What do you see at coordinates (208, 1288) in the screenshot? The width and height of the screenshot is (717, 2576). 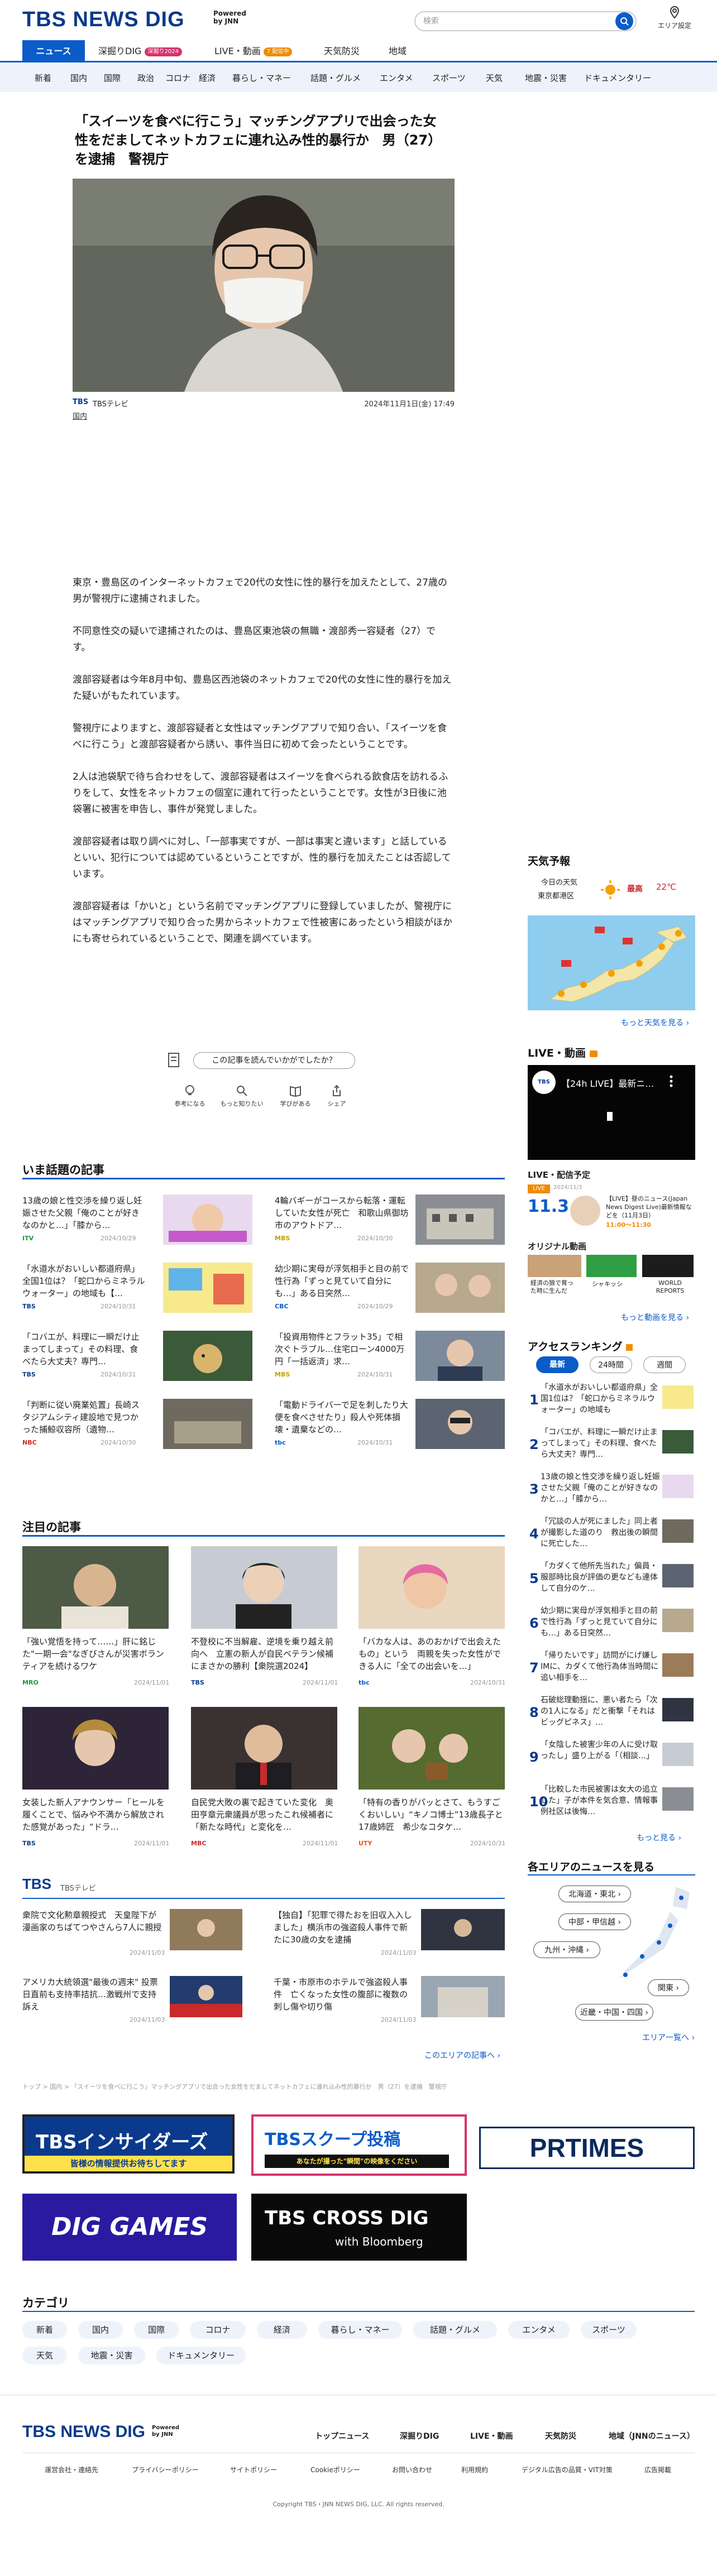 I see `trending-thumb` at bounding box center [208, 1288].